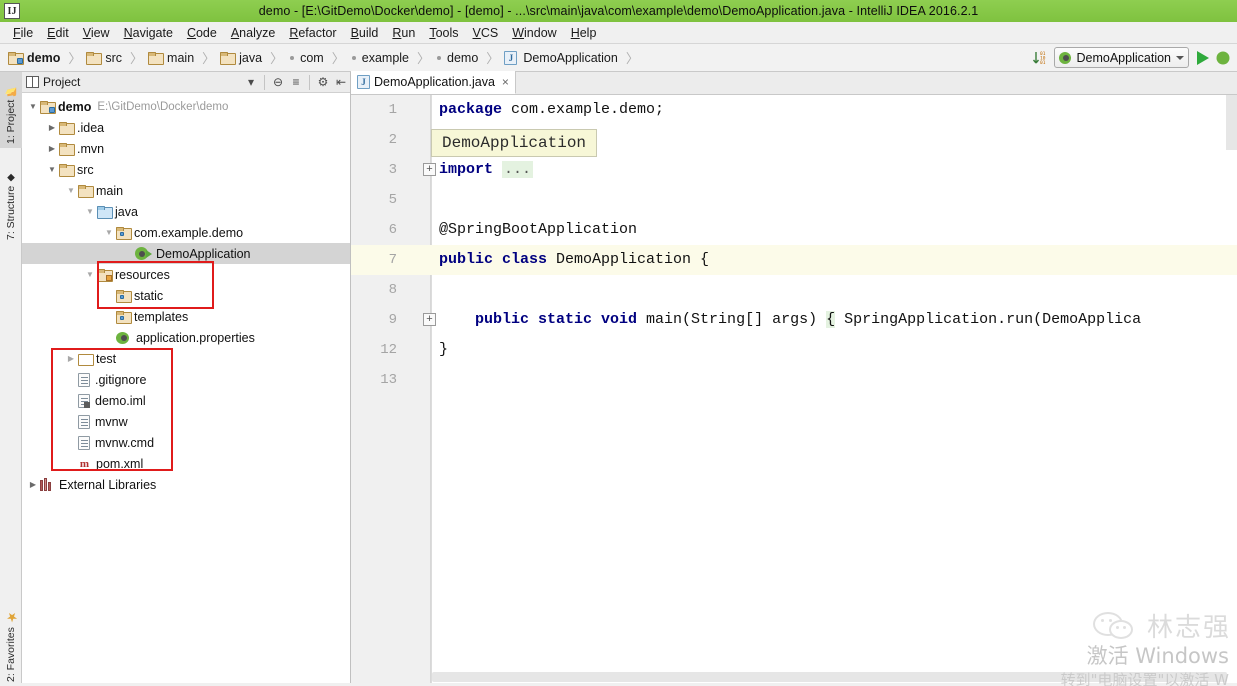 Image resolution: width=1237 pixels, height=686 pixels. I want to click on close-icon: ×, so click(505, 82).